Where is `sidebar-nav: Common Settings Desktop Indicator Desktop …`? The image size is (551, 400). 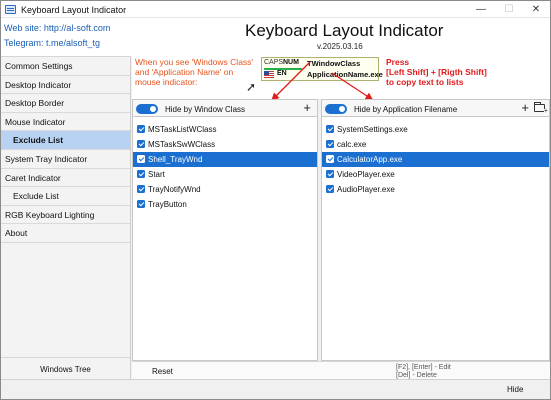
sidebar-nav: Common Settings Desktop Indicator Desktop … is located at coordinates (65, 150).